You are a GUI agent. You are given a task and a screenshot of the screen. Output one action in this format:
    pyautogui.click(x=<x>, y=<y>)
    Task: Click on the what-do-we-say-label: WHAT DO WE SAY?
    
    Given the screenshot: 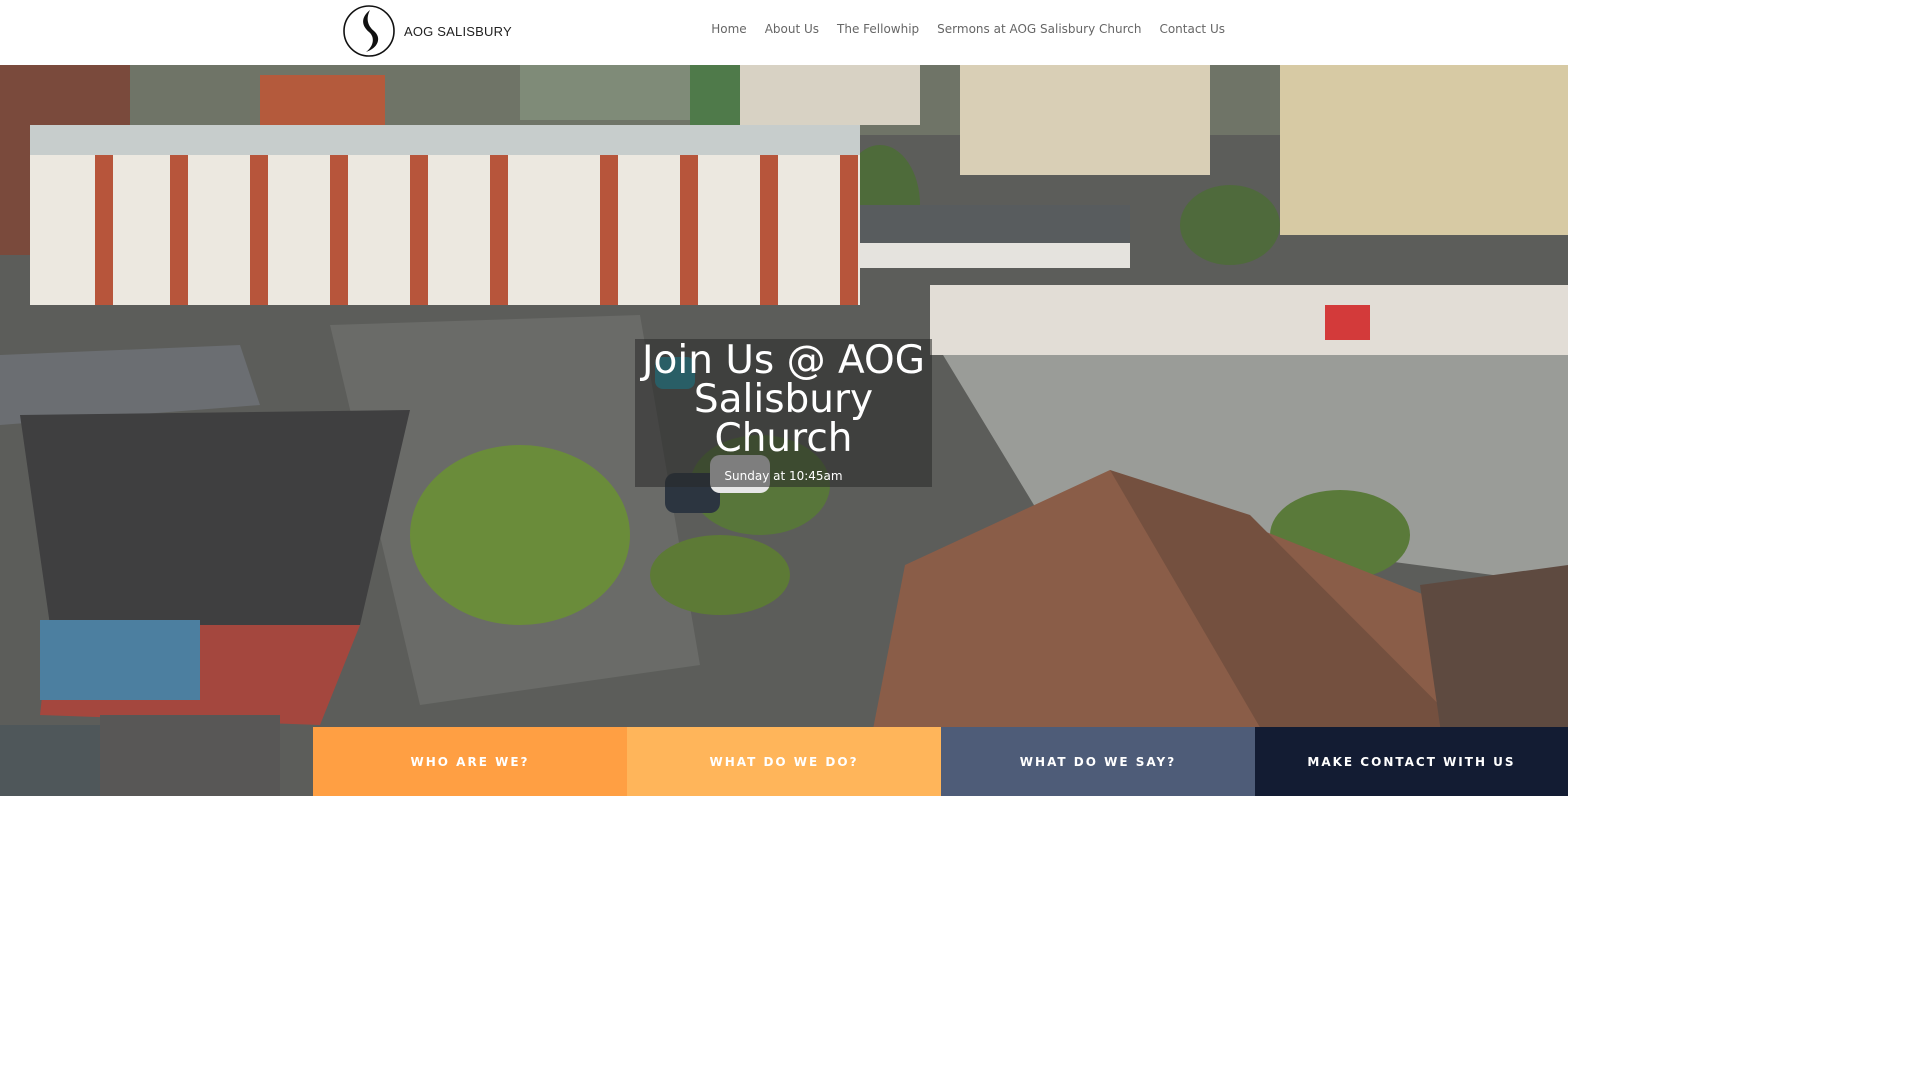 What is the action you would take?
    pyautogui.click(x=1098, y=761)
    